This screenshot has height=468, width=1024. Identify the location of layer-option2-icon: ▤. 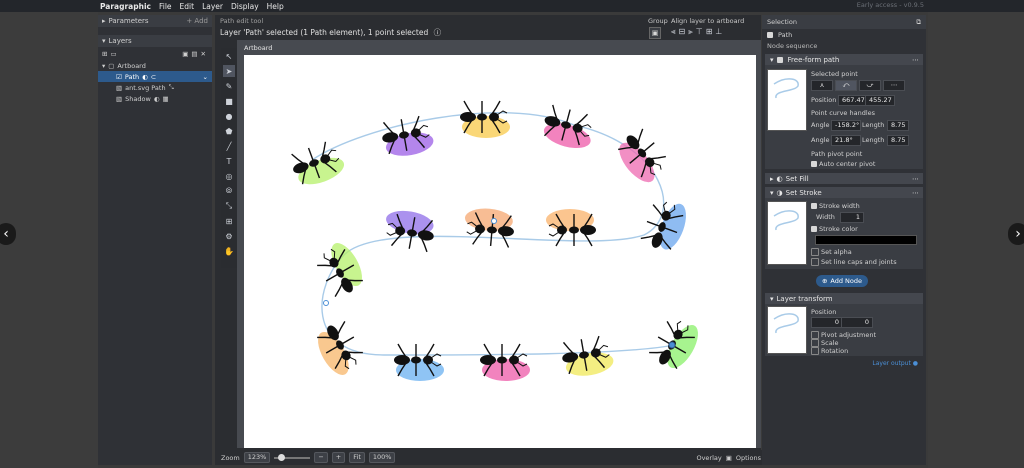
(194, 54).